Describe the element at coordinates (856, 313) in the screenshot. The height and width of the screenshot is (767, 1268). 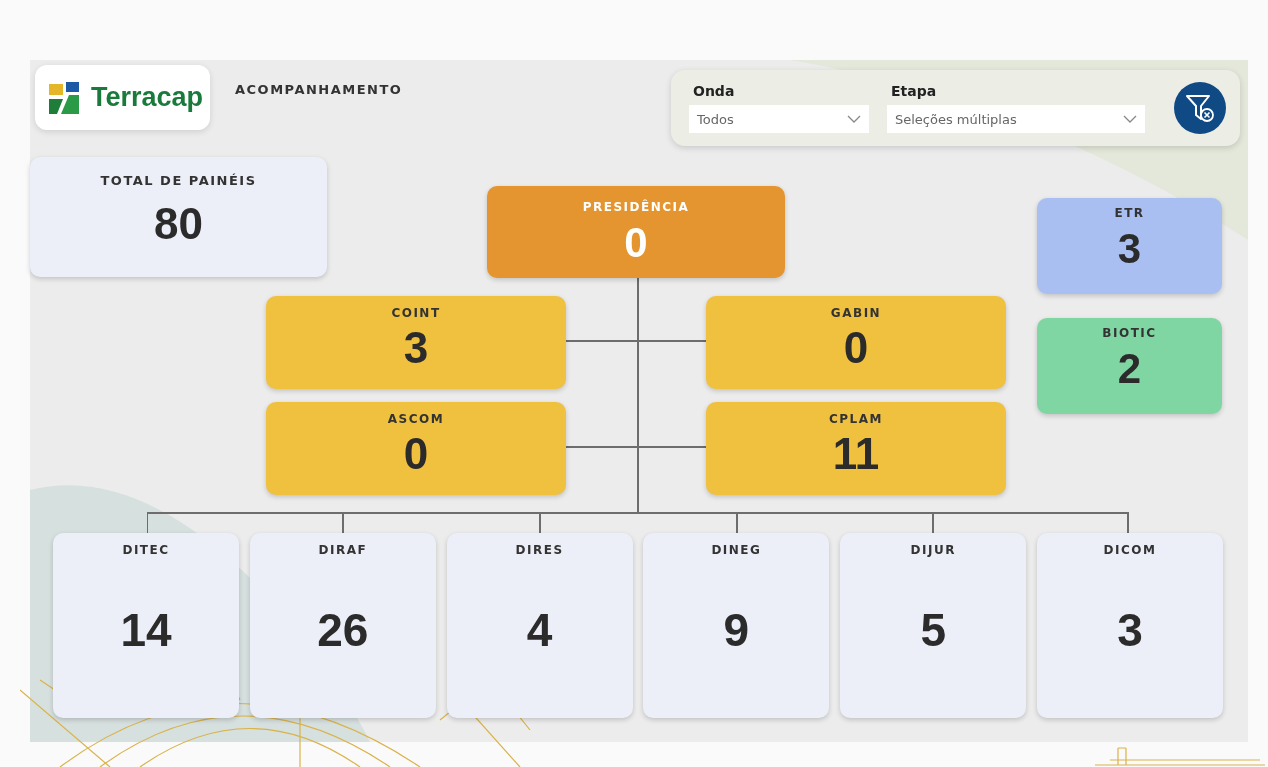
I see `card-label: GABIN` at that location.